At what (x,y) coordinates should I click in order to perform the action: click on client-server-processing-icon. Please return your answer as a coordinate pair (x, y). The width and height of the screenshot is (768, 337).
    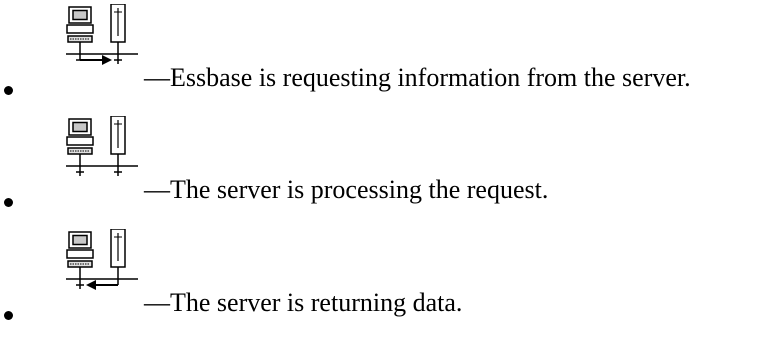
    Looking at the image, I should click on (102, 146).